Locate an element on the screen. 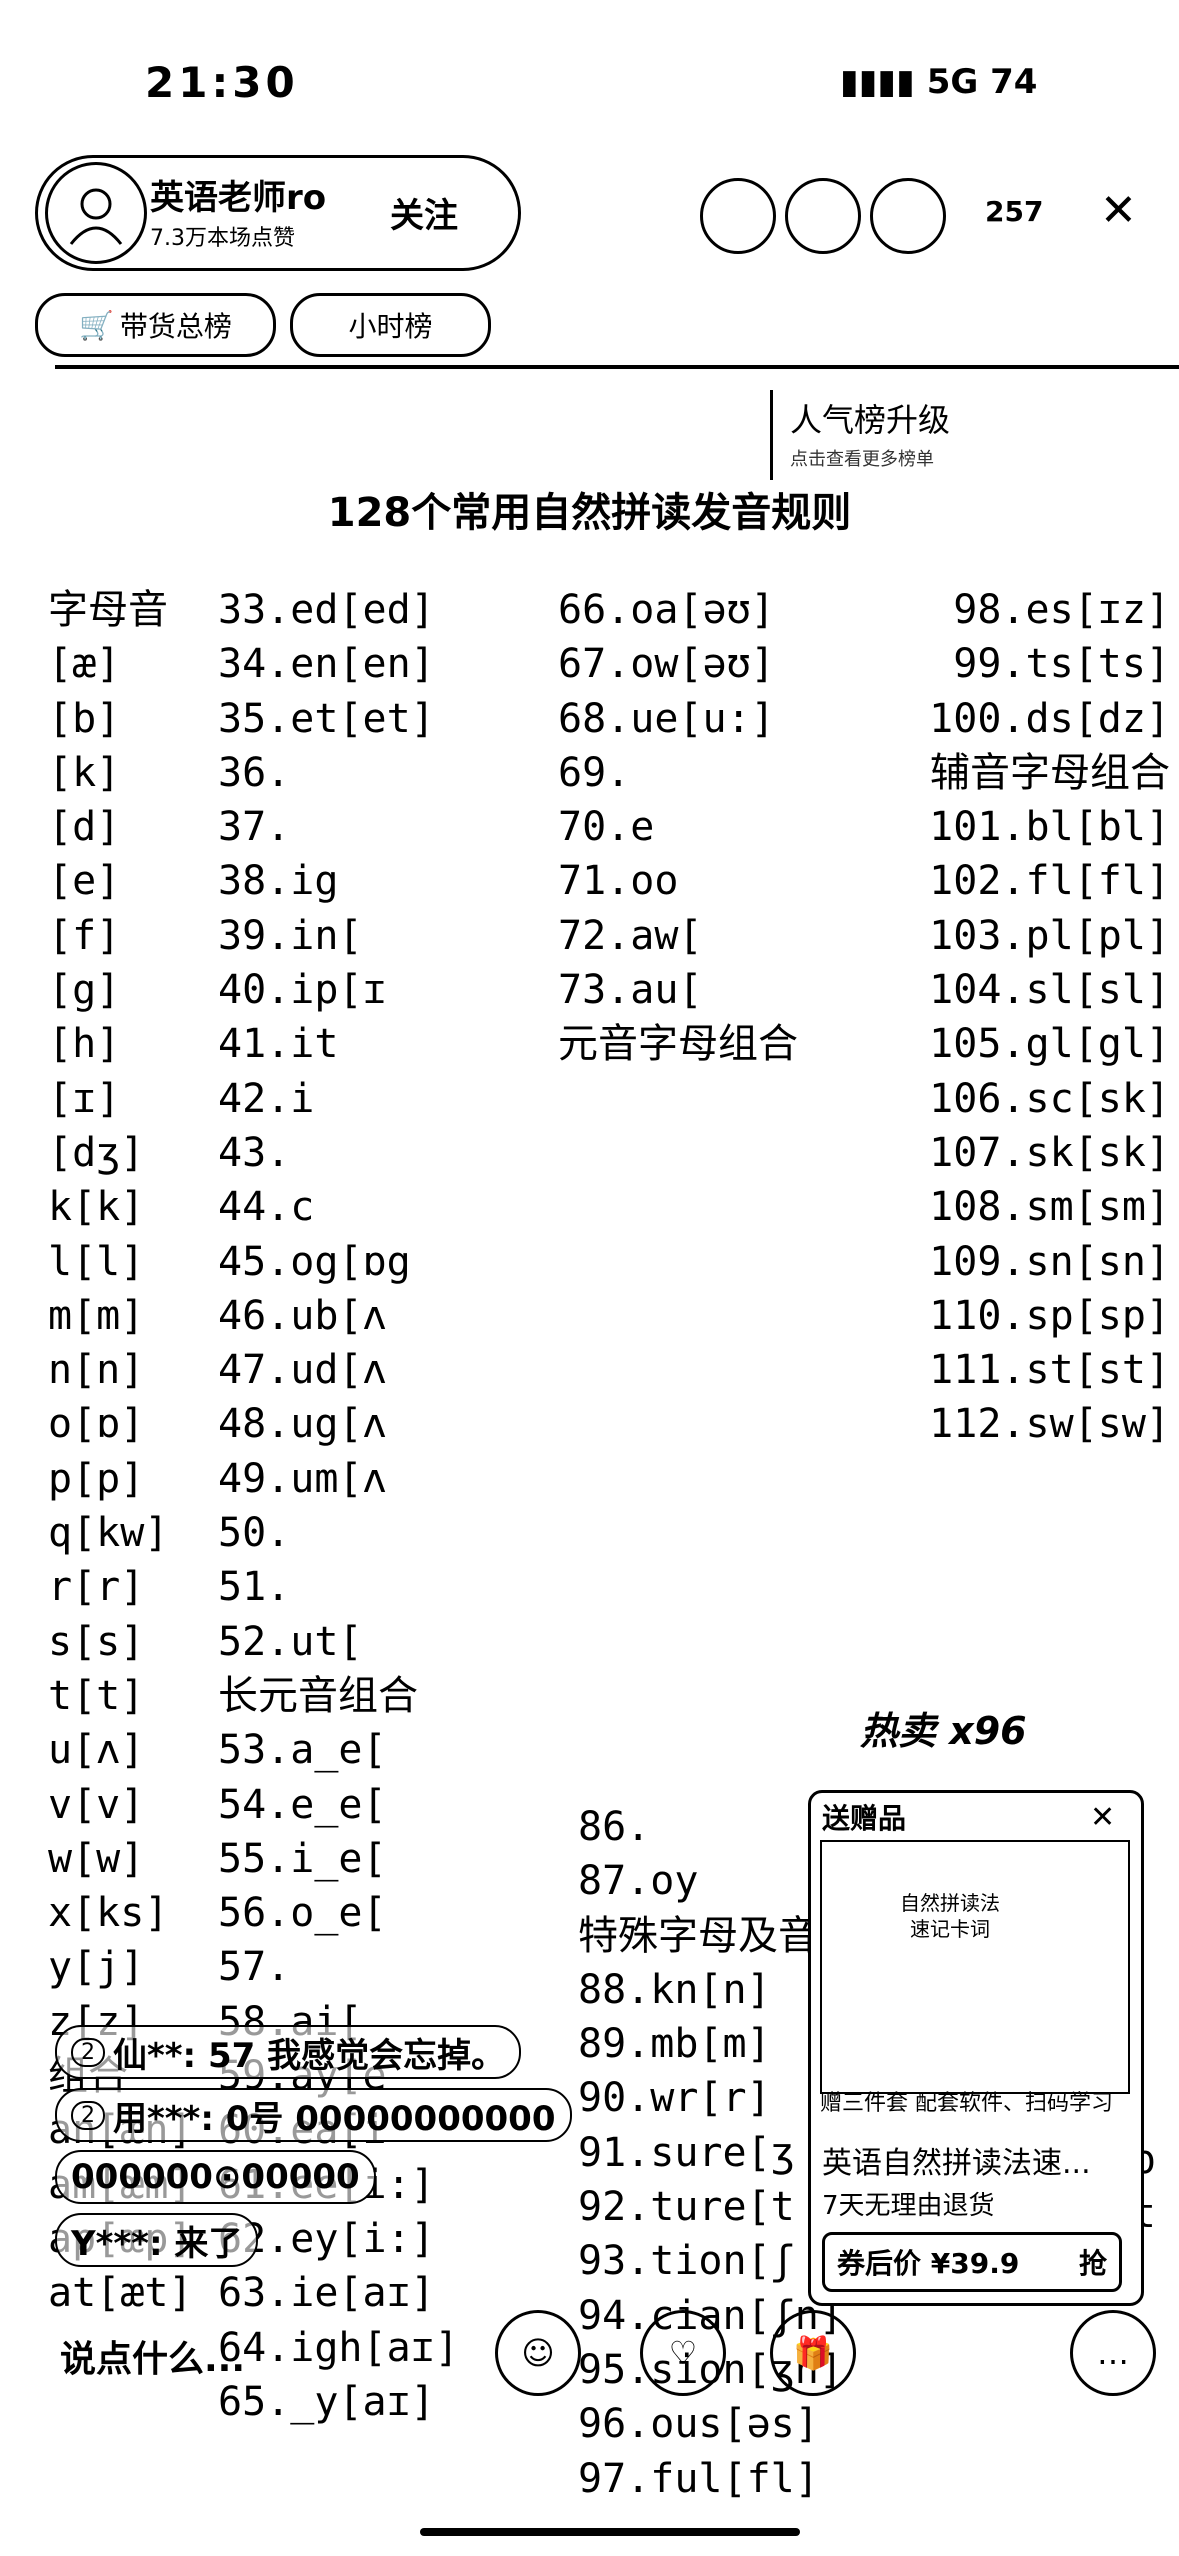 Image resolution: width=1179 pixels, height=2556 pixels. signal-icon: ▮▮▮▮ is located at coordinates (877, 82).